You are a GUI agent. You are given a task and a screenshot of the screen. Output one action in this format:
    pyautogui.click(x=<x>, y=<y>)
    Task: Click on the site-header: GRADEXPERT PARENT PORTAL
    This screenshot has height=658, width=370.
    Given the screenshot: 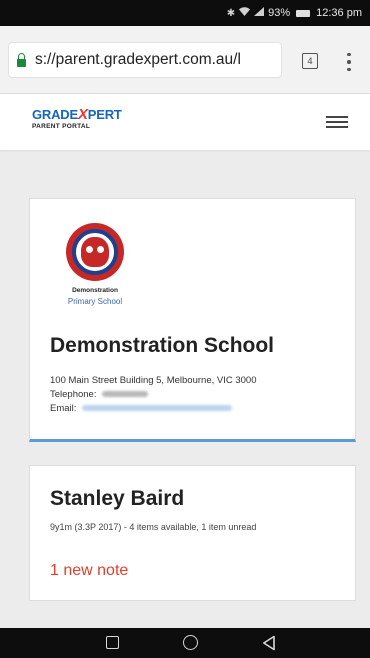 What is the action you would take?
    pyautogui.click(x=185, y=122)
    